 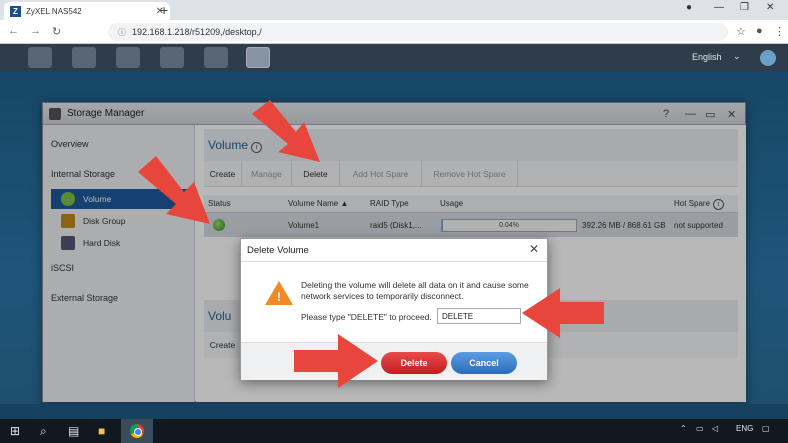 What do you see at coordinates (700, 428) in the screenshot?
I see `network-icon: ▭` at bounding box center [700, 428].